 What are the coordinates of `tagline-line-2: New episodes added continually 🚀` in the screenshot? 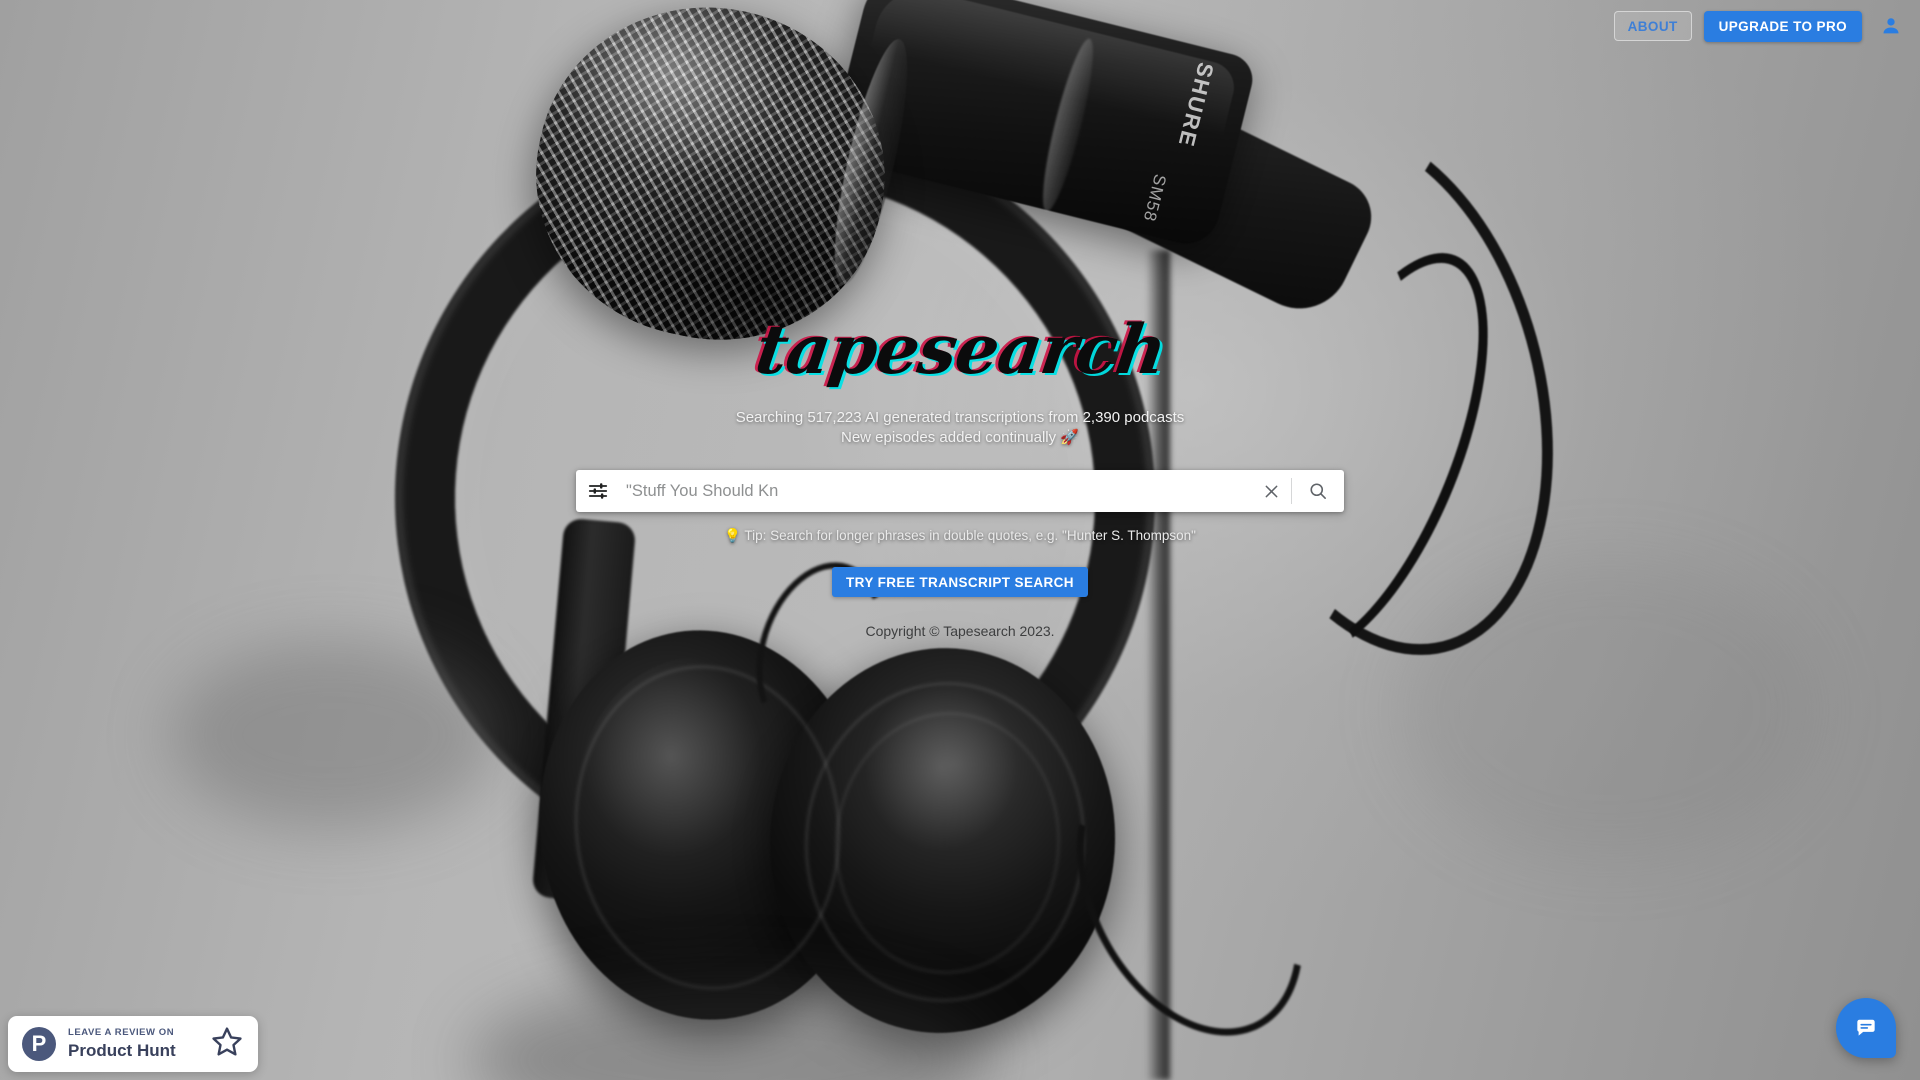 It's located at (960, 437).